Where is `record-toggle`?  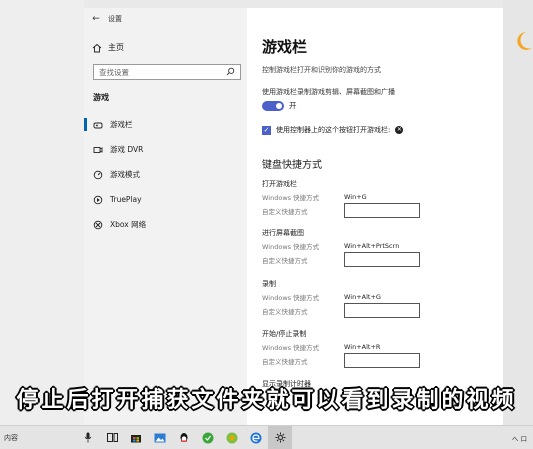 record-toggle is located at coordinates (273, 105).